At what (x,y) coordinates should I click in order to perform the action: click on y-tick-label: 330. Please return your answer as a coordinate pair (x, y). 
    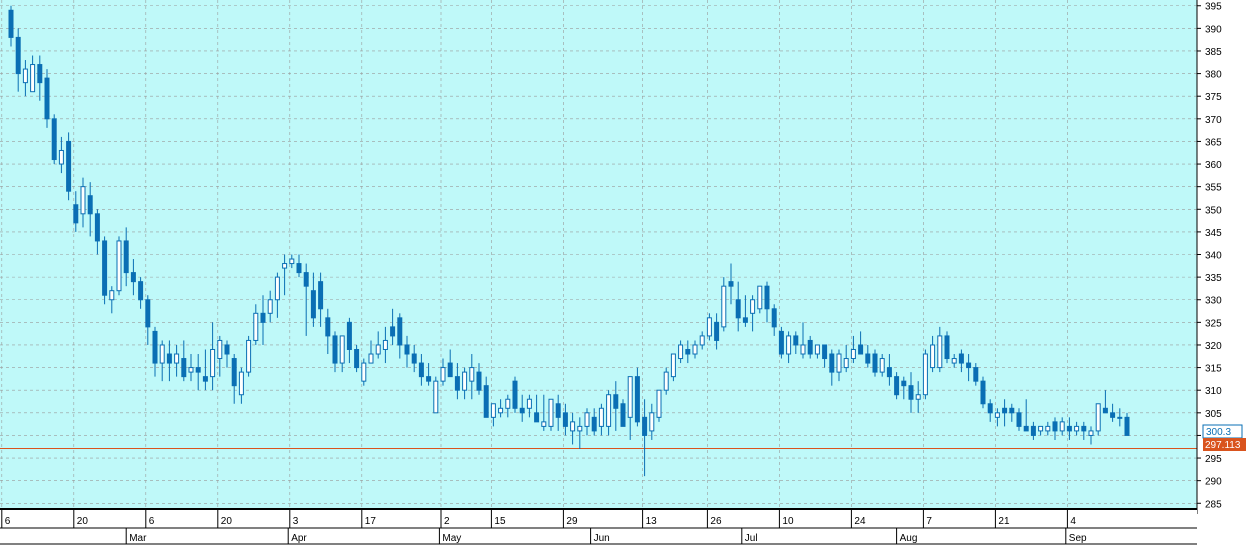
    Looking at the image, I should click on (1213, 301).